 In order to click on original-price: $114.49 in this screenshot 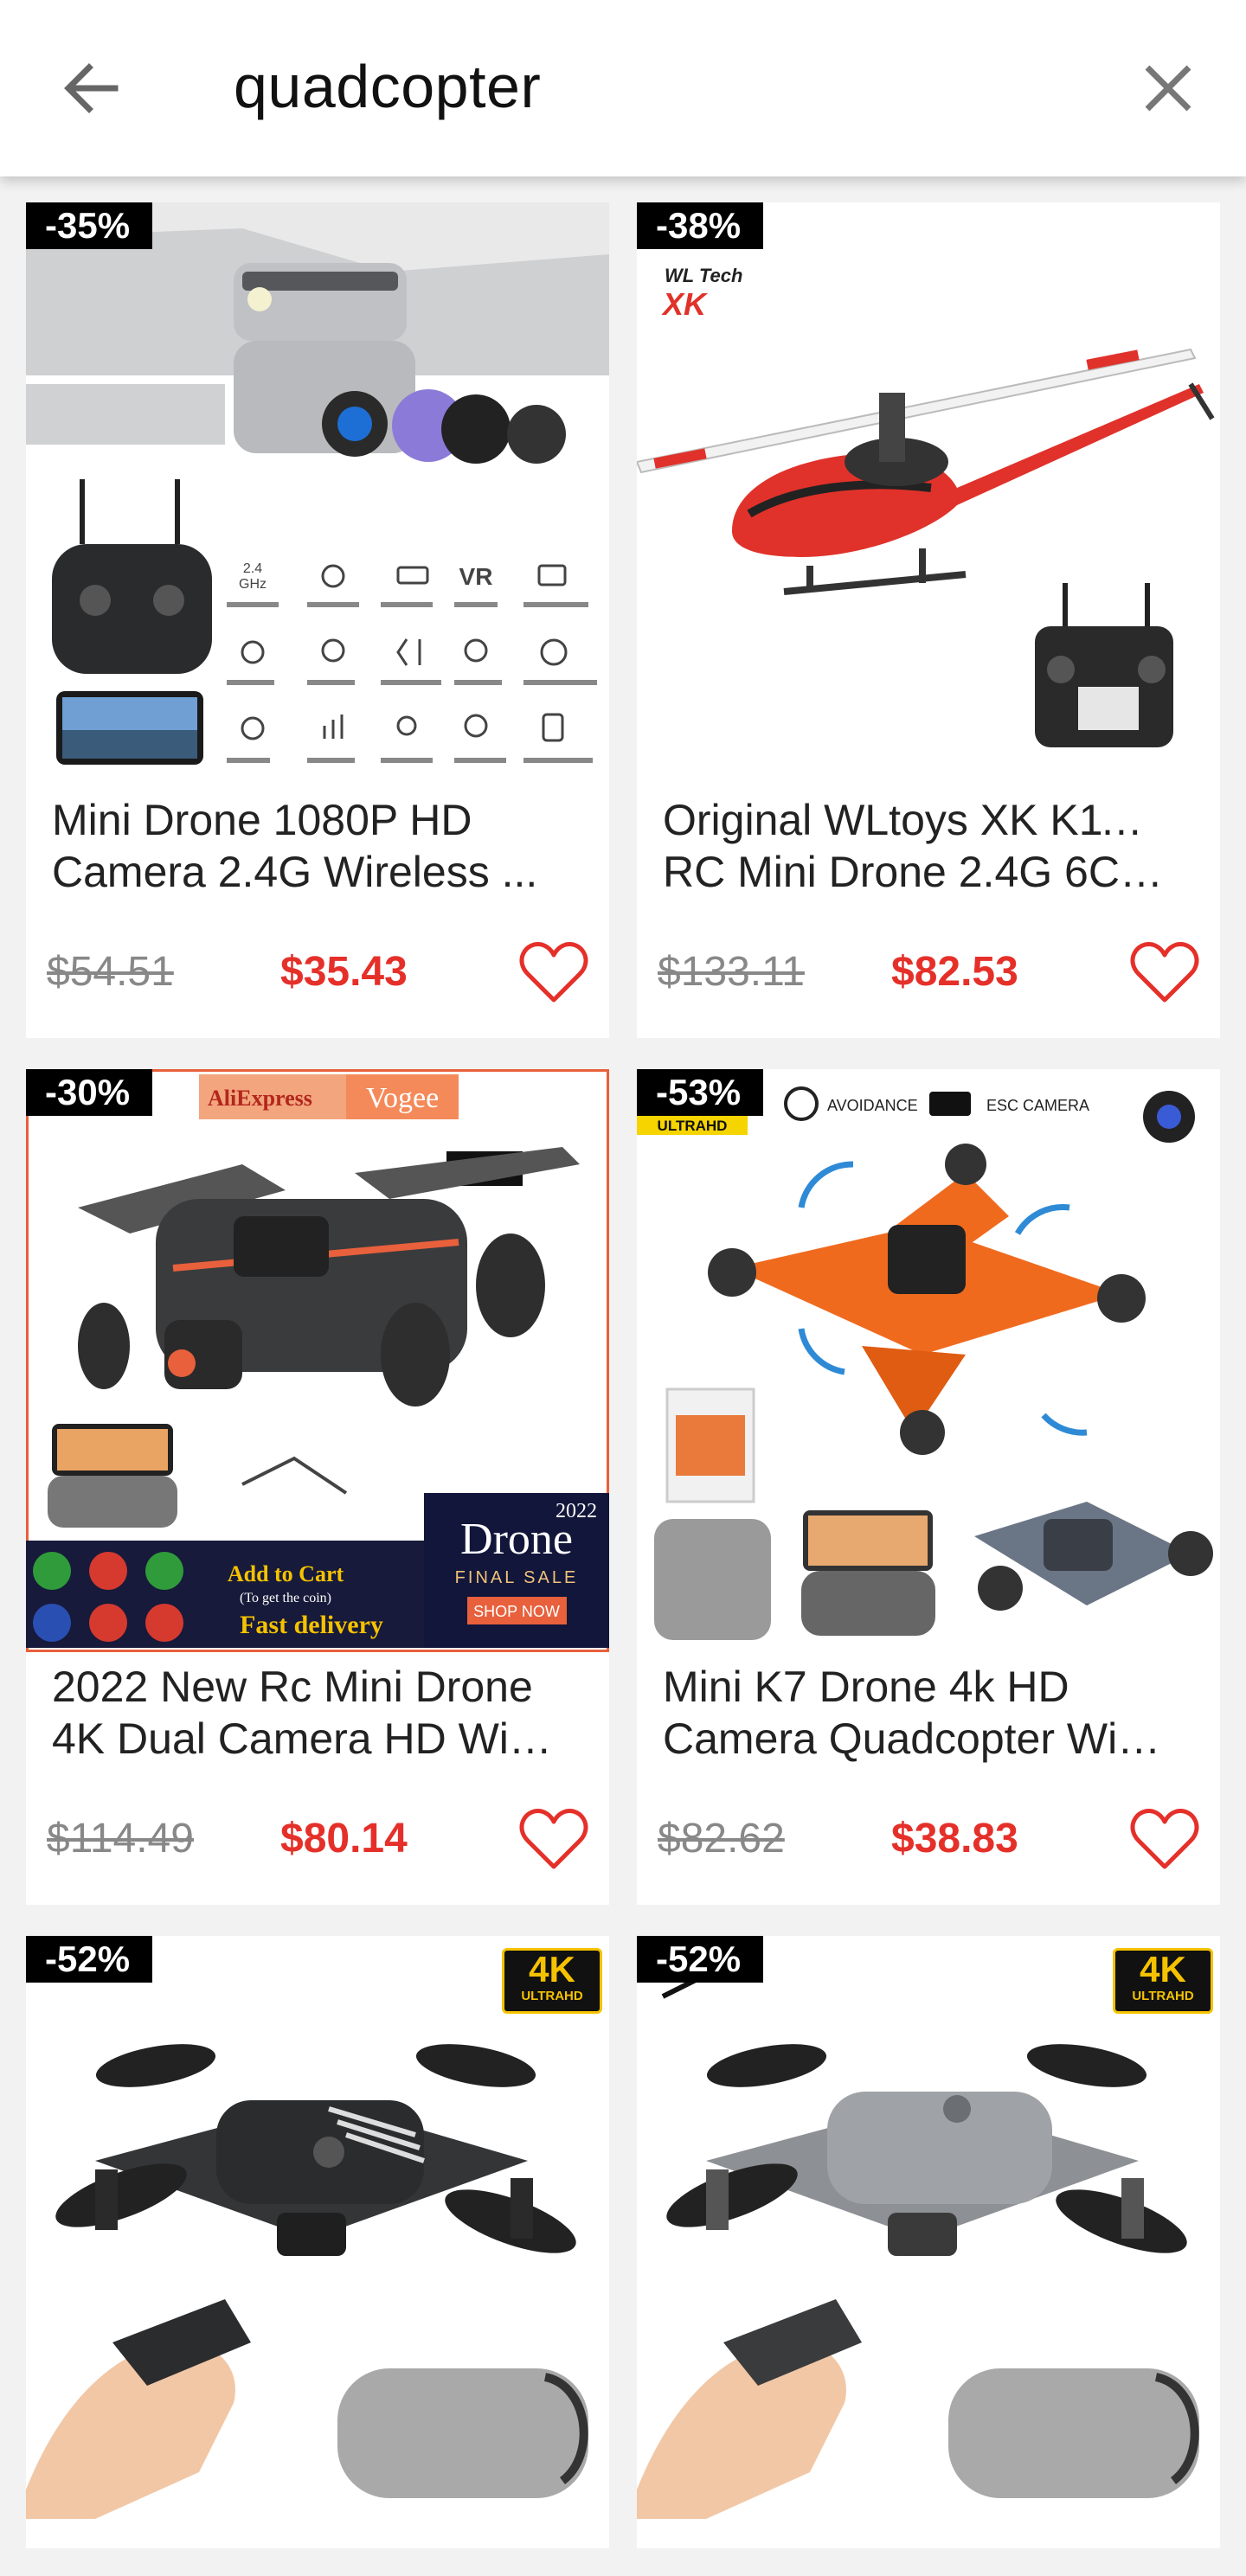, I will do `click(121, 1839)`.